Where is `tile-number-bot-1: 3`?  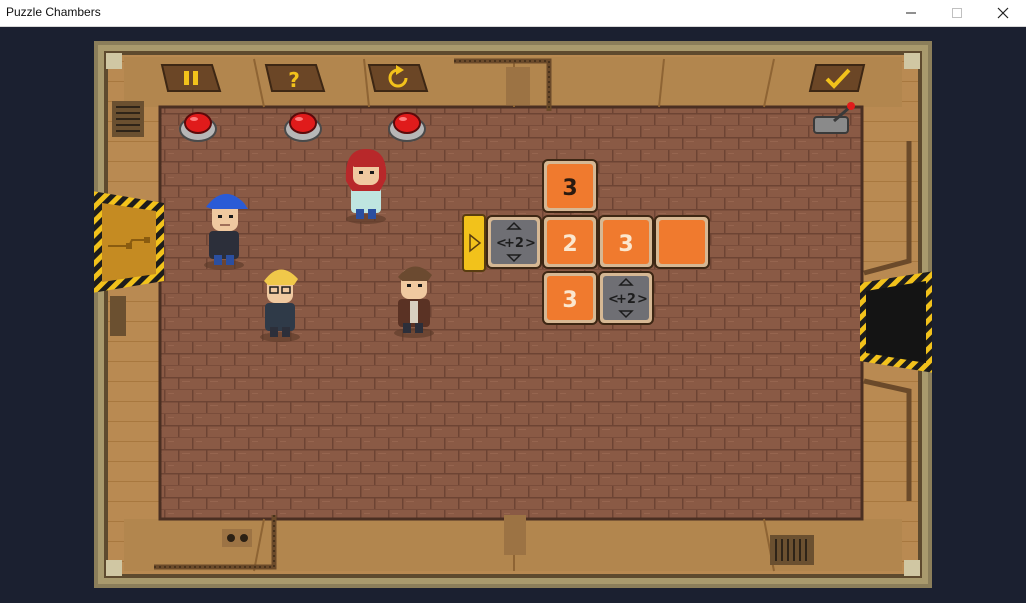
tile-number-bot-1: 3 is located at coordinates (570, 298).